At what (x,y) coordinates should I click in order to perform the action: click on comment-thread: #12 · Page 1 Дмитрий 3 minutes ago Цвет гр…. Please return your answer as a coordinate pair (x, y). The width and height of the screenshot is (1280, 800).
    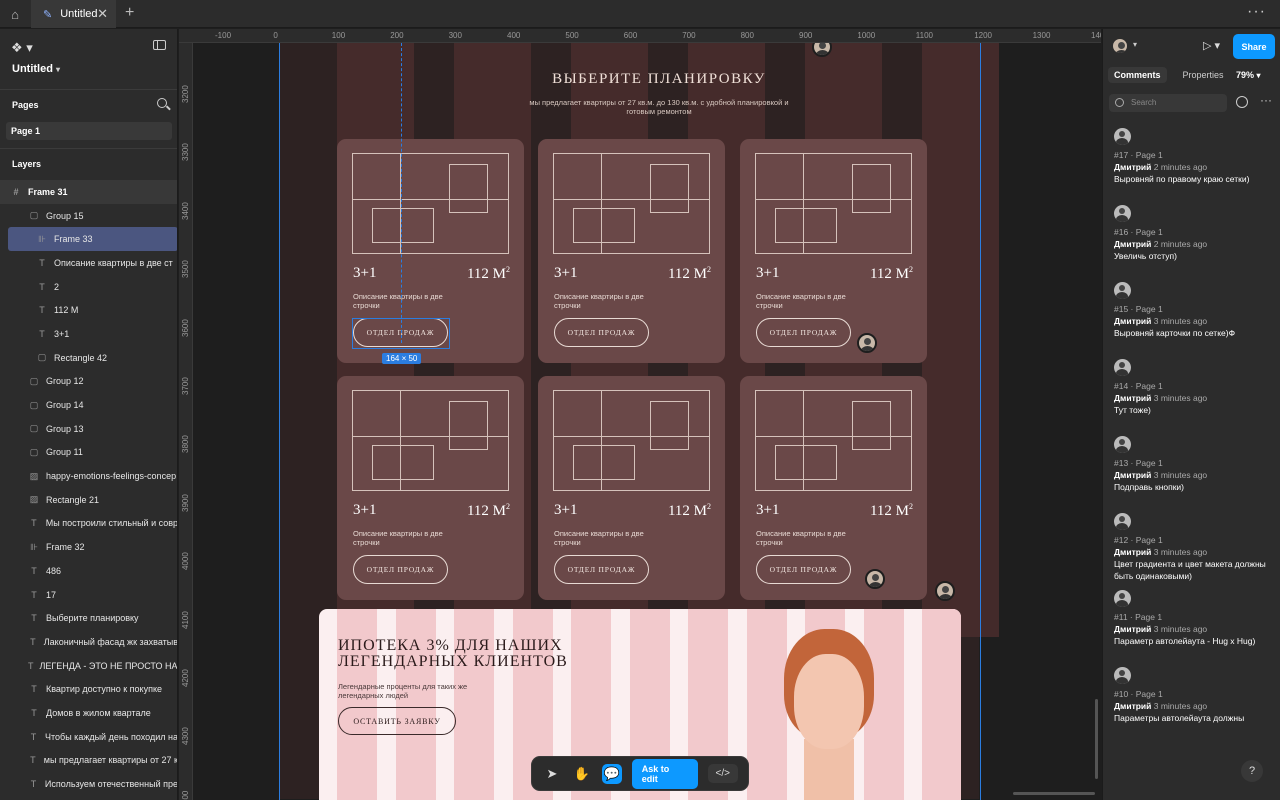
    Looking at the image, I should click on (1194, 547).